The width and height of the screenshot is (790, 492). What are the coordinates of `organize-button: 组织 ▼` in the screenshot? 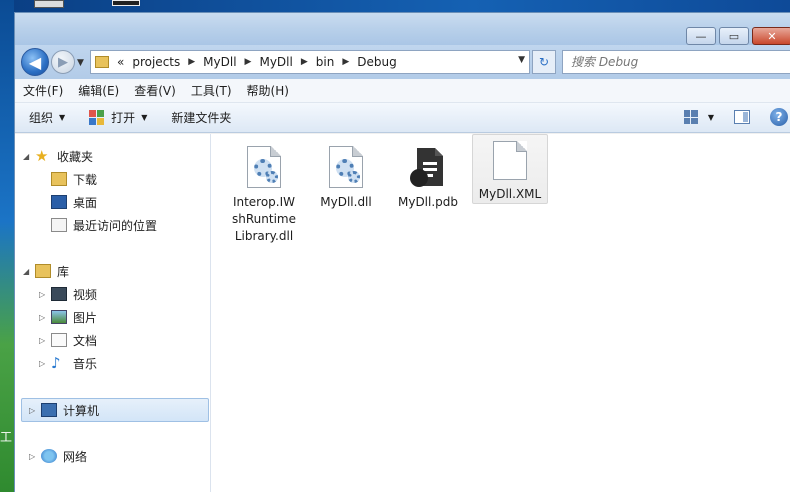 It's located at (47, 117).